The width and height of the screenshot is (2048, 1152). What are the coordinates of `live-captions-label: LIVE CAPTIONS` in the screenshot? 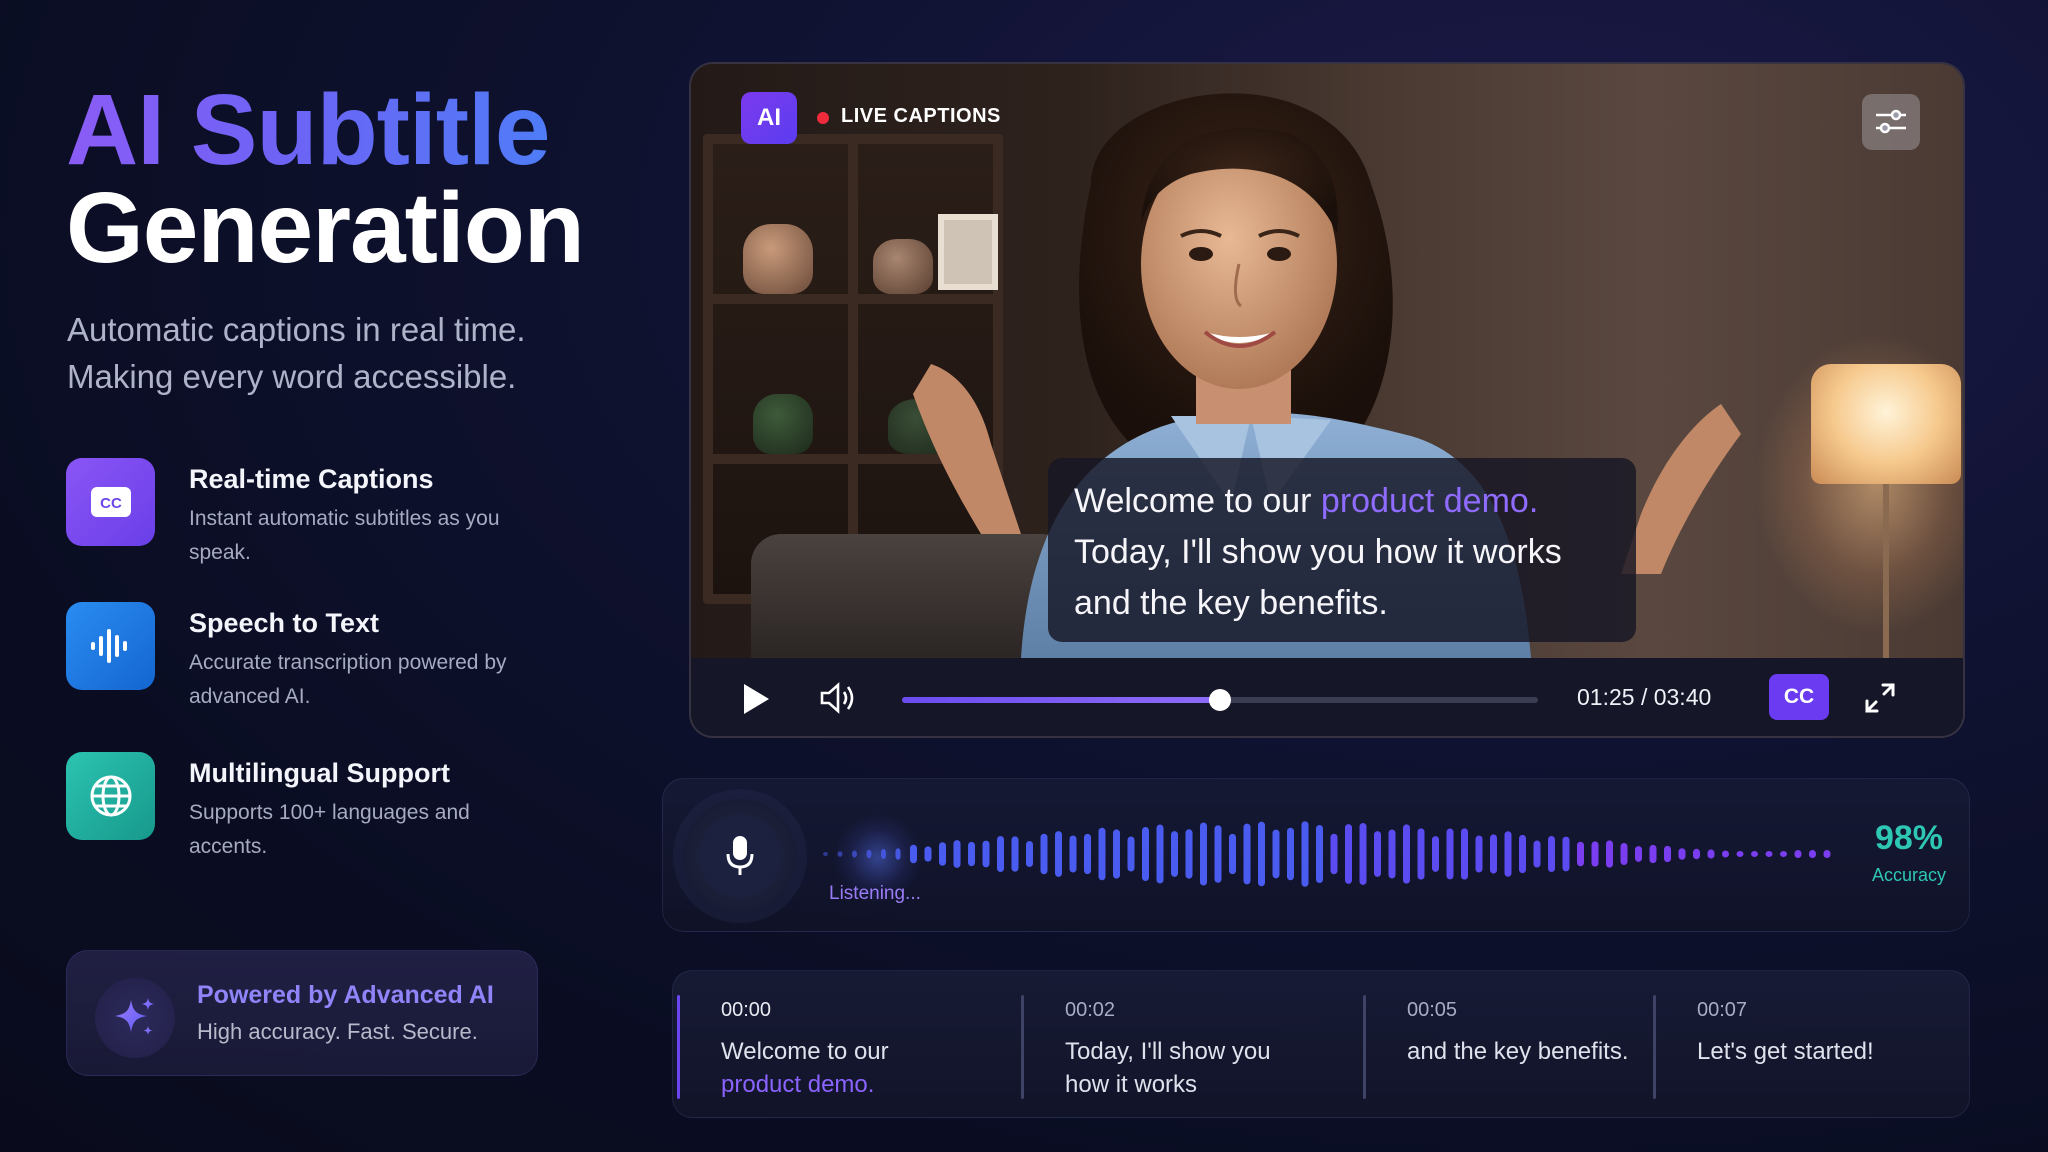 It's located at (921, 116).